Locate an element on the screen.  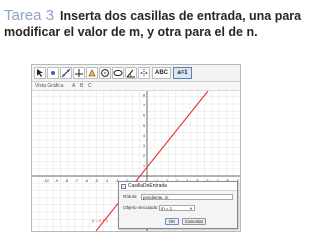
y-tick-label: 8 is located at coordinates (144, 96).